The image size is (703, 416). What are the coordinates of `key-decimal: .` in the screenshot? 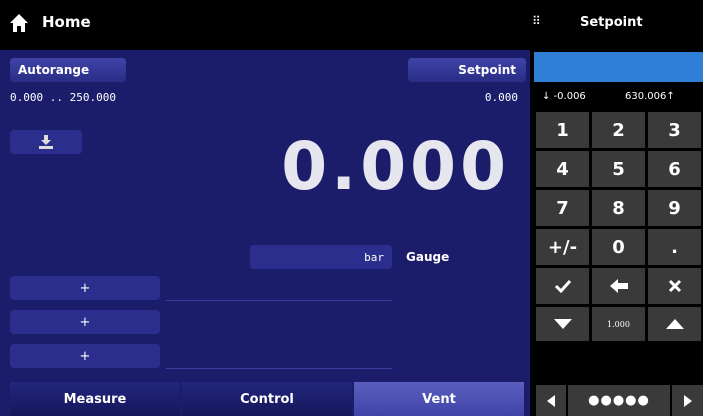 It's located at (674, 247).